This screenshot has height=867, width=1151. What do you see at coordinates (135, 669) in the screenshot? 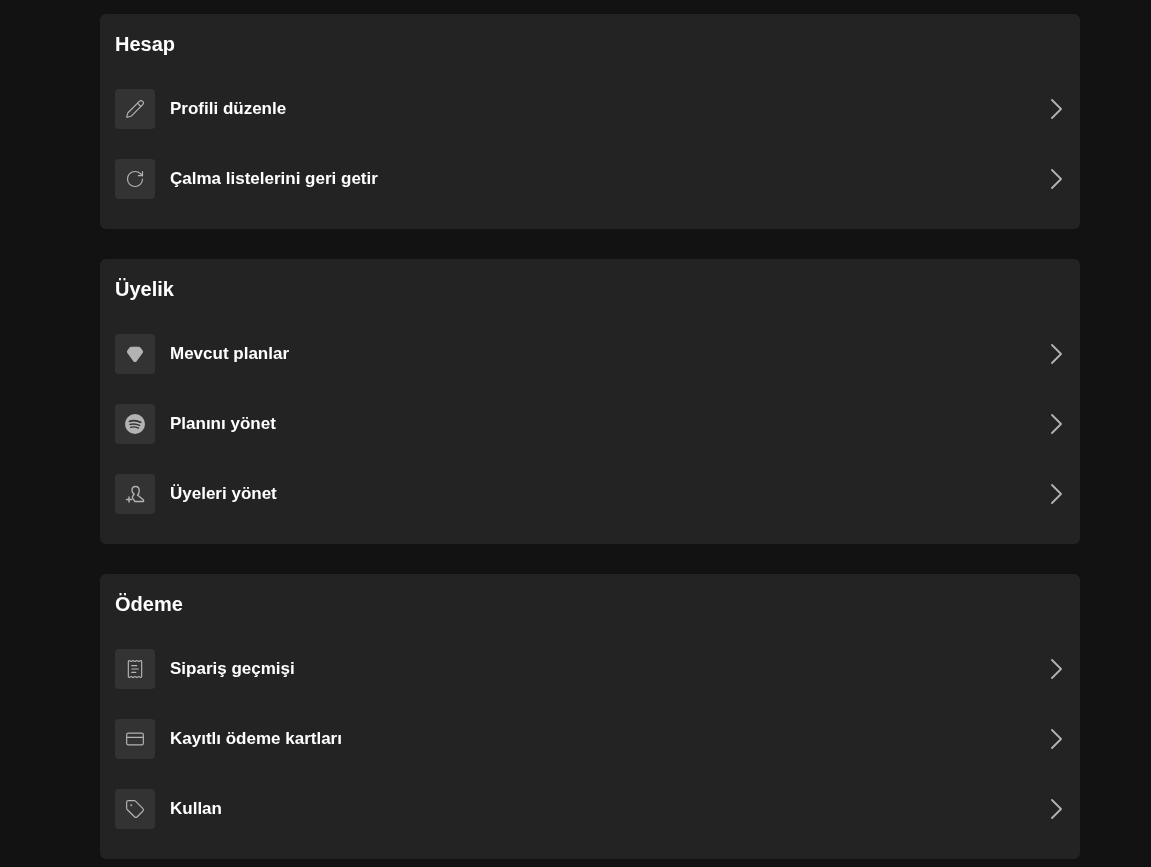
I see `receipt-icon` at bounding box center [135, 669].